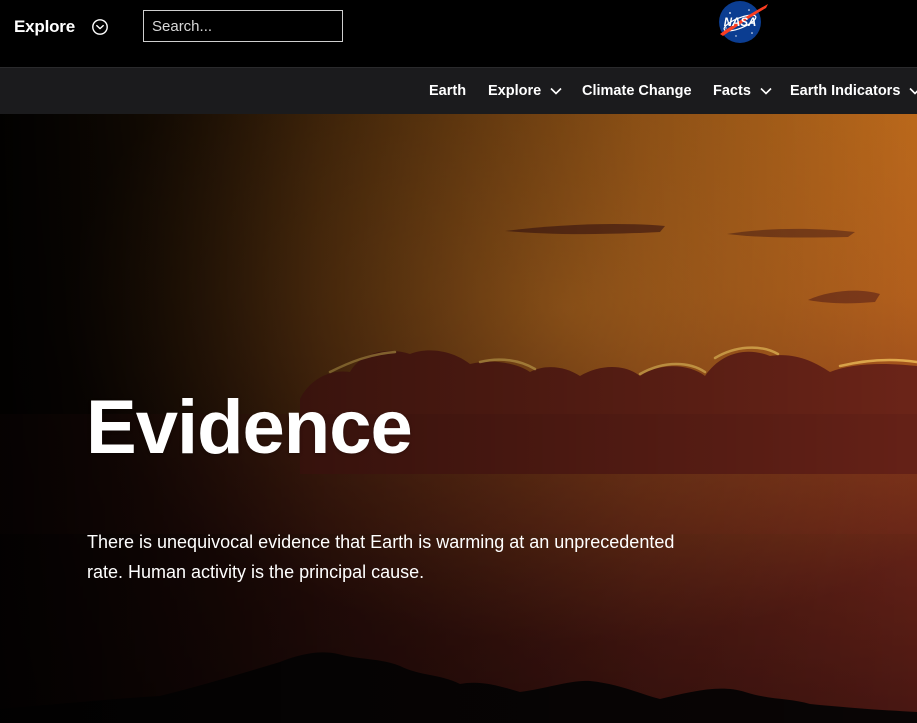 This screenshot has width=917, height=723. What do you see at coordinates (732, 91) in the screenshot?
I see `nav-item-label: Facts` at bounding box center [732, 91].